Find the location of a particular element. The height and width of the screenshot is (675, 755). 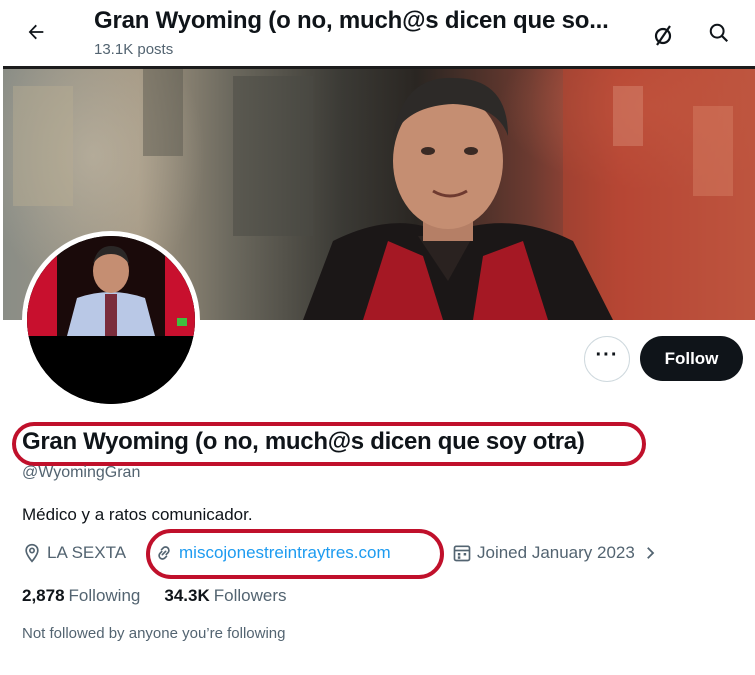

hide-button is located at coordinates (663, 35).